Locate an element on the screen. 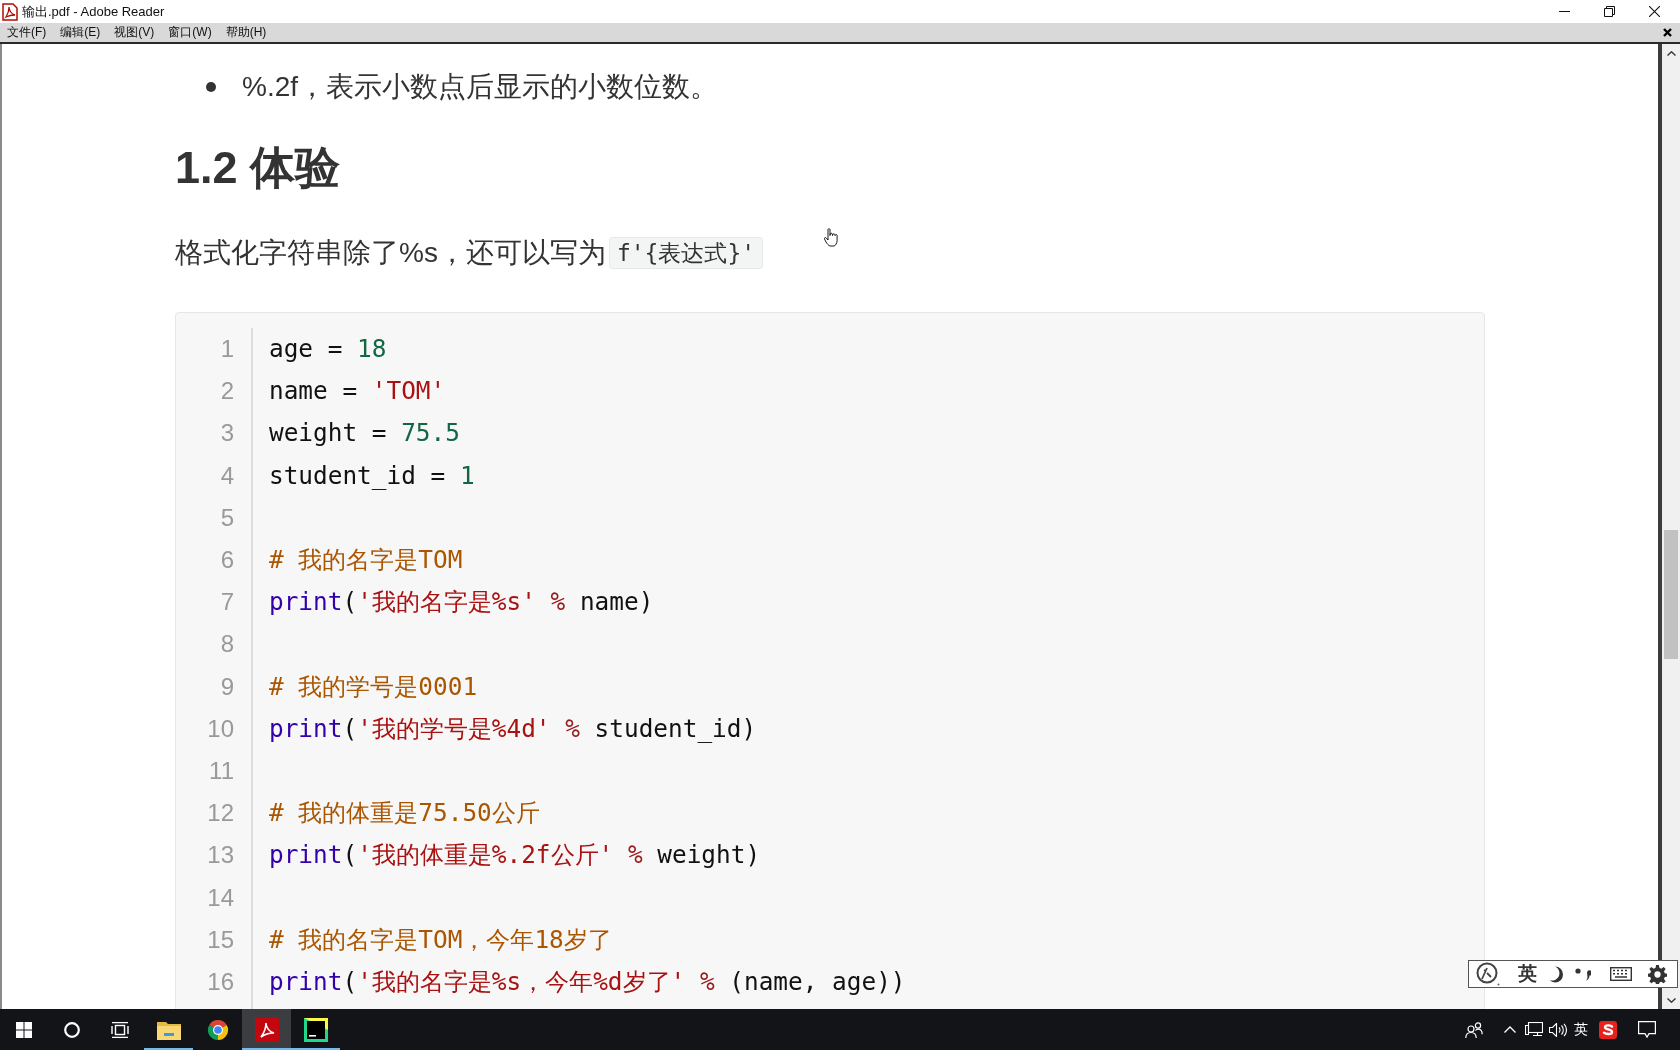 The width and height of the screenshot is (1680, 1050). moon-icon is located at coordinates (1556, 974).